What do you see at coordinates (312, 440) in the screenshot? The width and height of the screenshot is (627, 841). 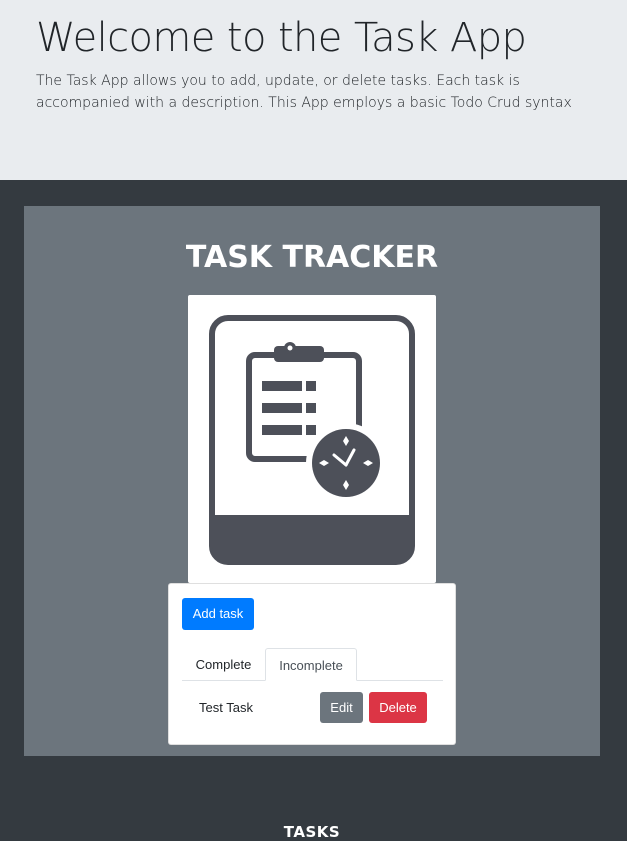 I see `clipboard-clock-icon` at bounding box center [312, 440].